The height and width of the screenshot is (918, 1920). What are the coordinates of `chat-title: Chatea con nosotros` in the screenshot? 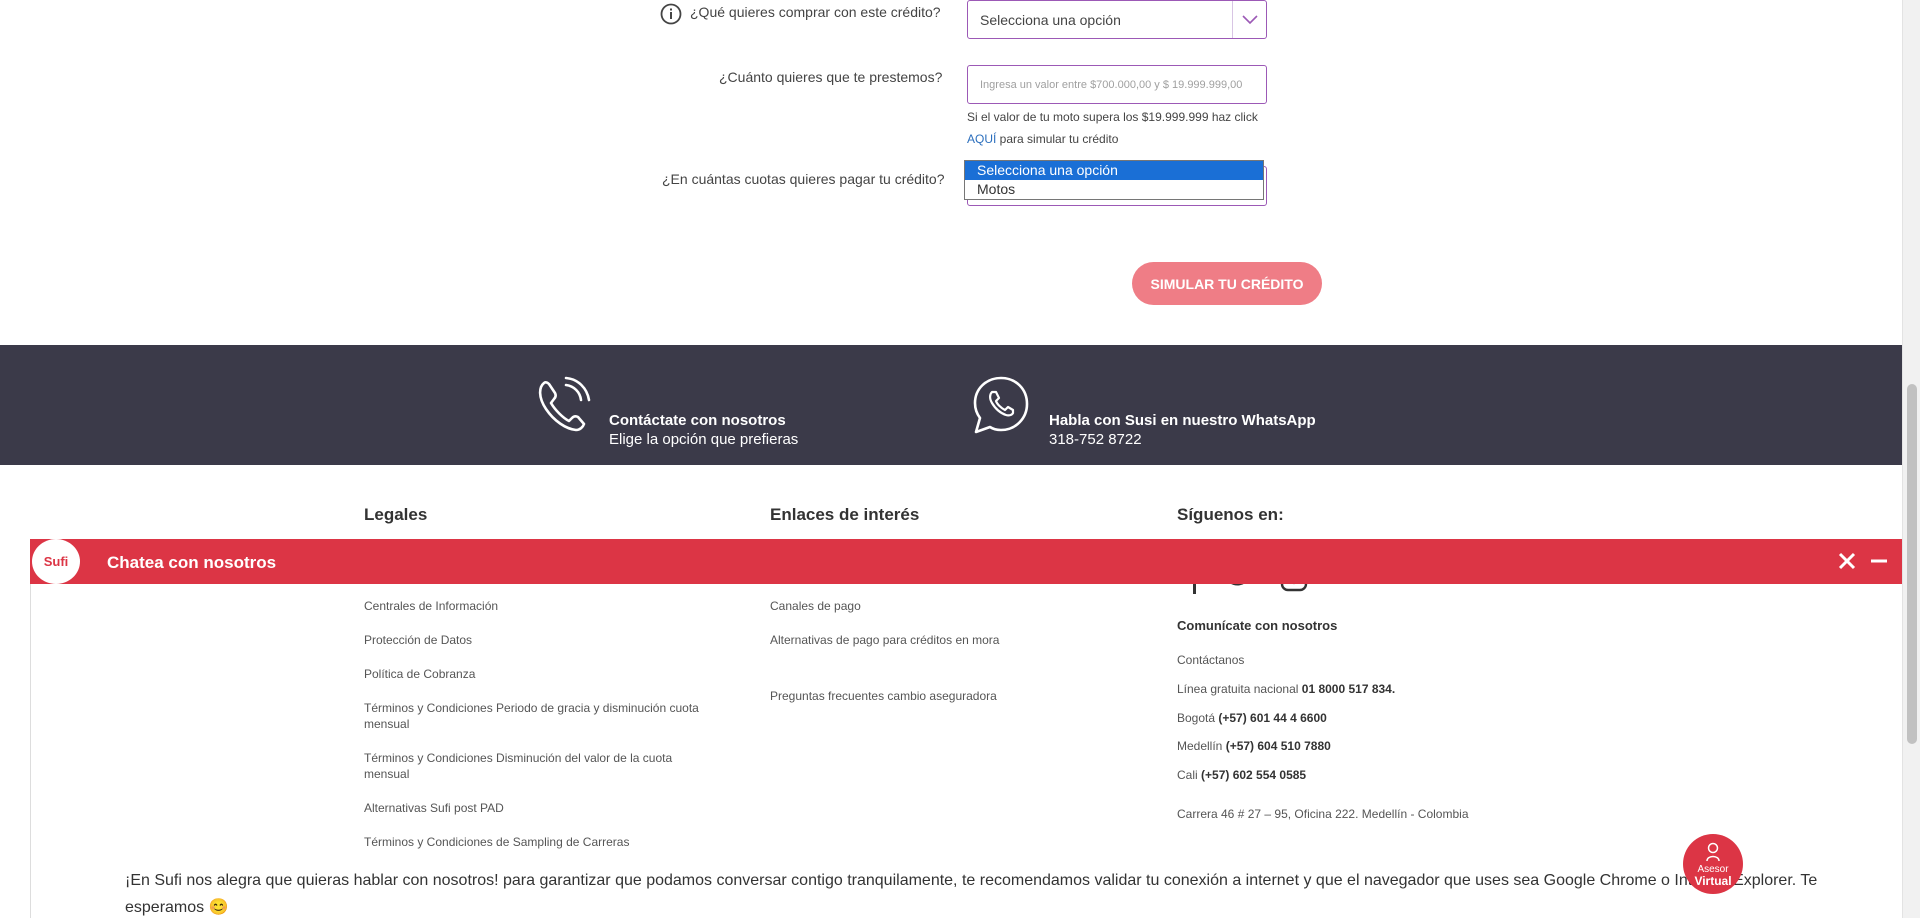 It's located at (192, 562).